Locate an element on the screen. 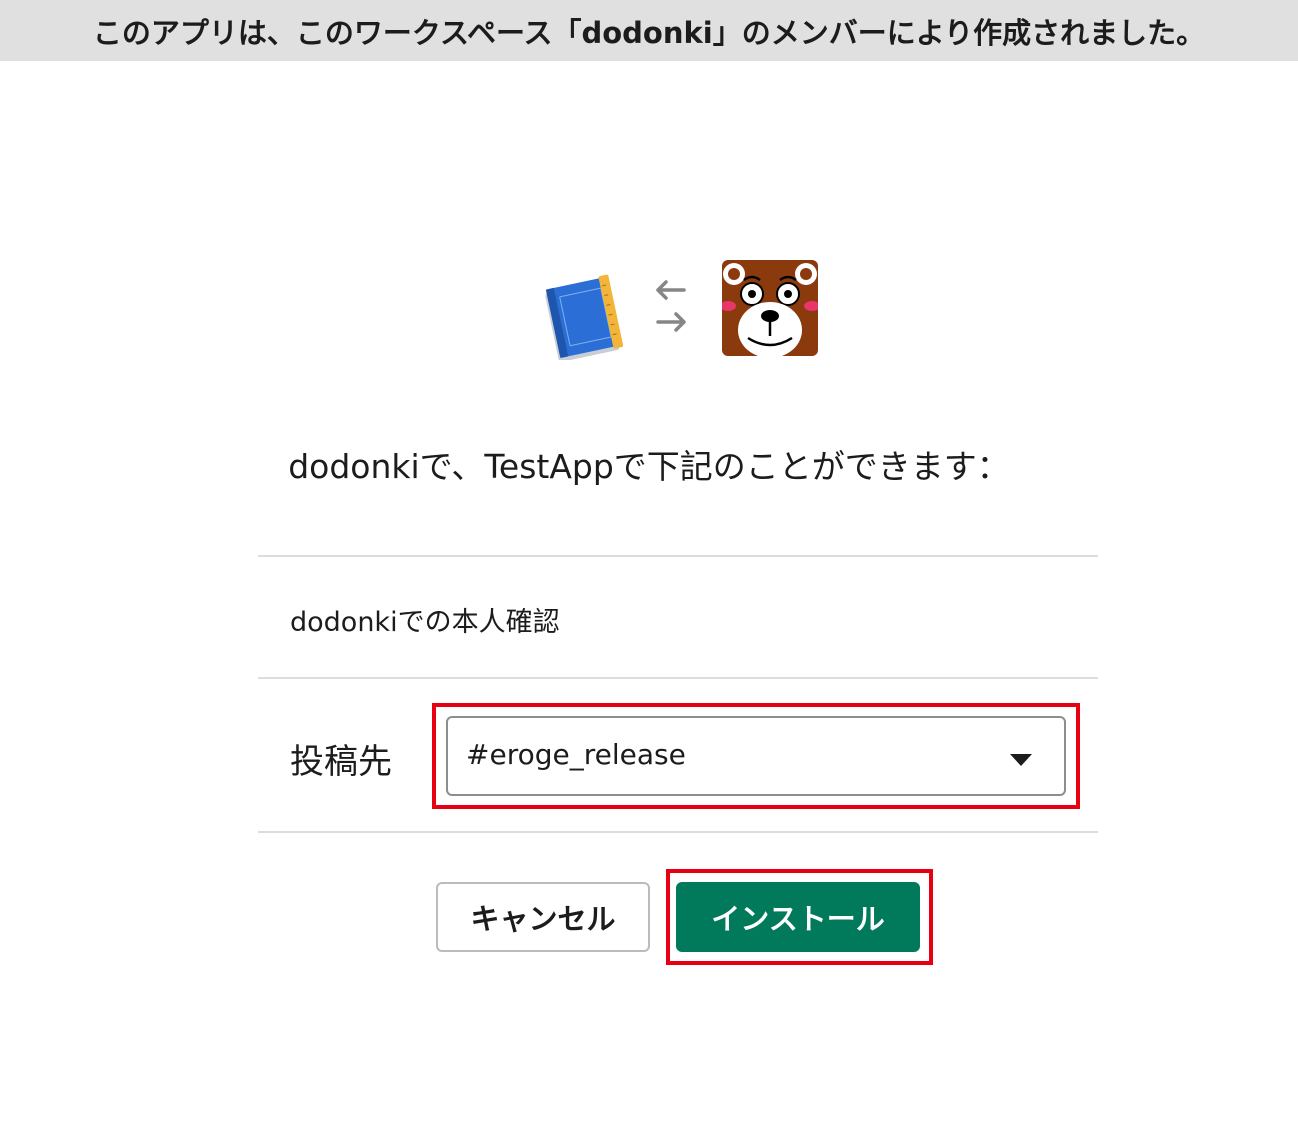 The width and height of the screenshot is (1298, 1132). app-workspace-icons is located at coordinates (649, 309).